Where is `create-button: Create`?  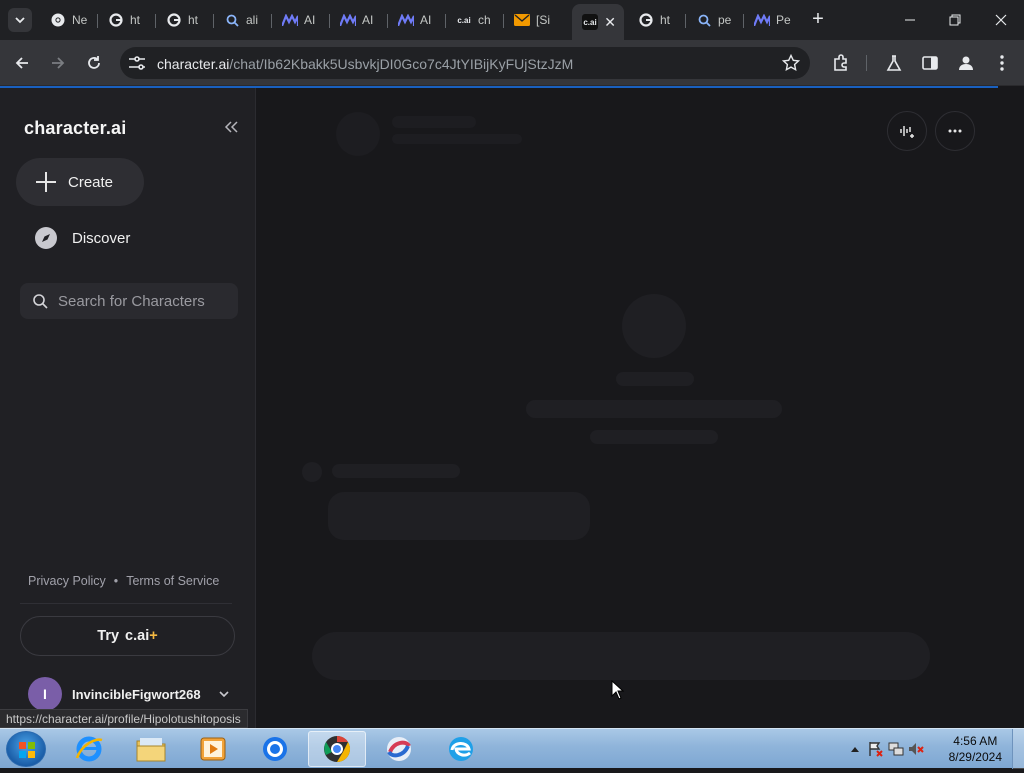 create-button: Create is located at coordinates (80, 182).